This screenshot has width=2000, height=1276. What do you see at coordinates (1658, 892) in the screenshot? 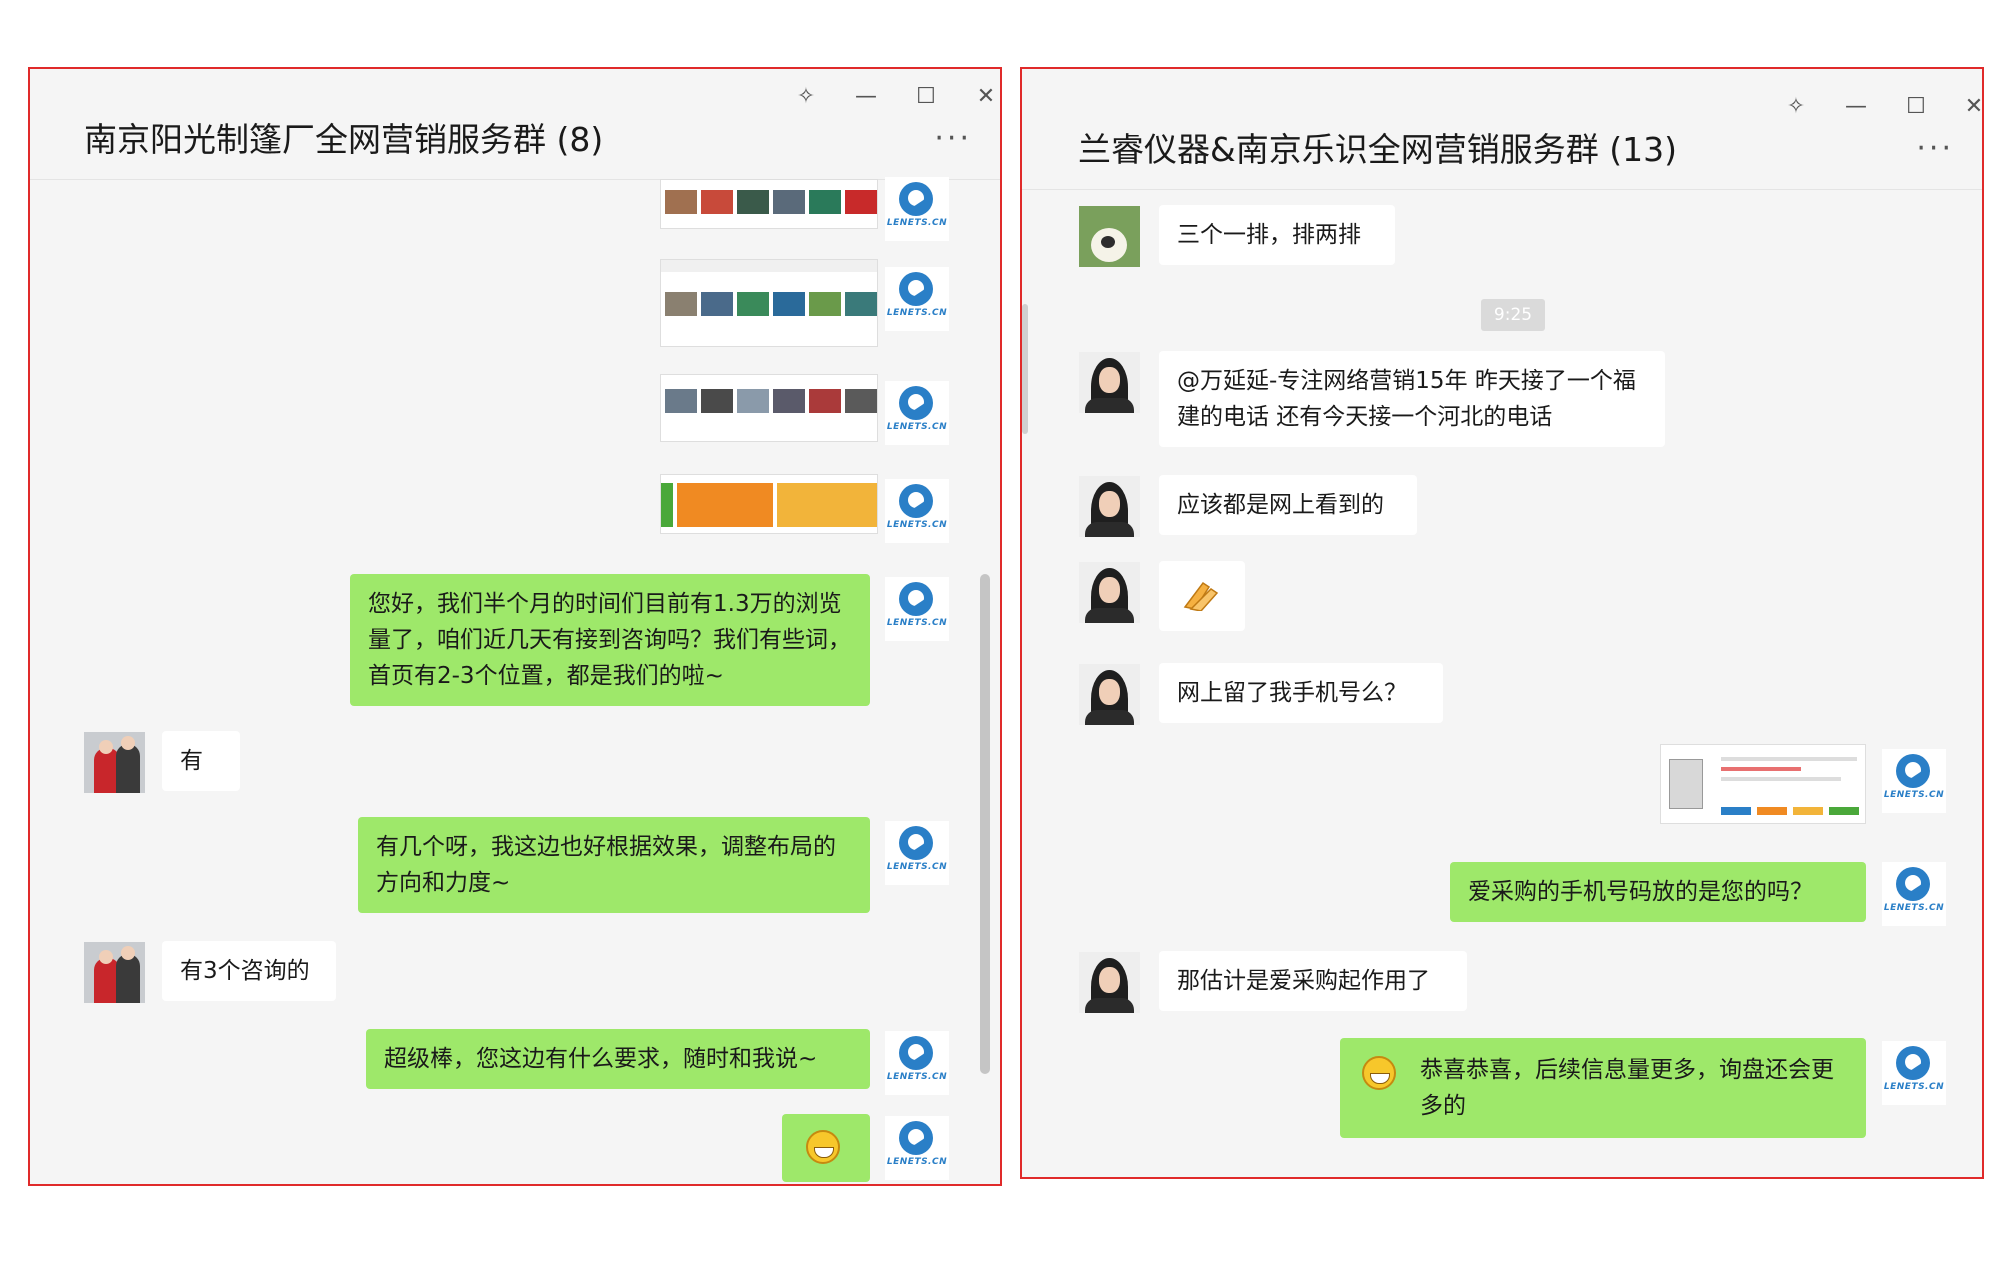
I see `message-bubble-self: 爱采购的手机号码放的是您的吗？` at bounding box center [1658, 892].